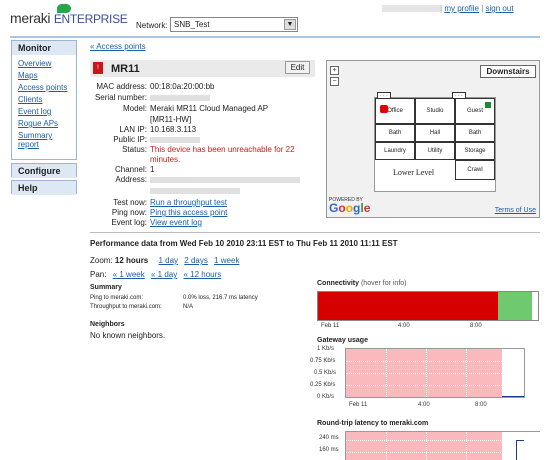 This screenshot has height=460, width=550. I want to click on sidebar-item-summary-report: Summary report, so click(44, 140).